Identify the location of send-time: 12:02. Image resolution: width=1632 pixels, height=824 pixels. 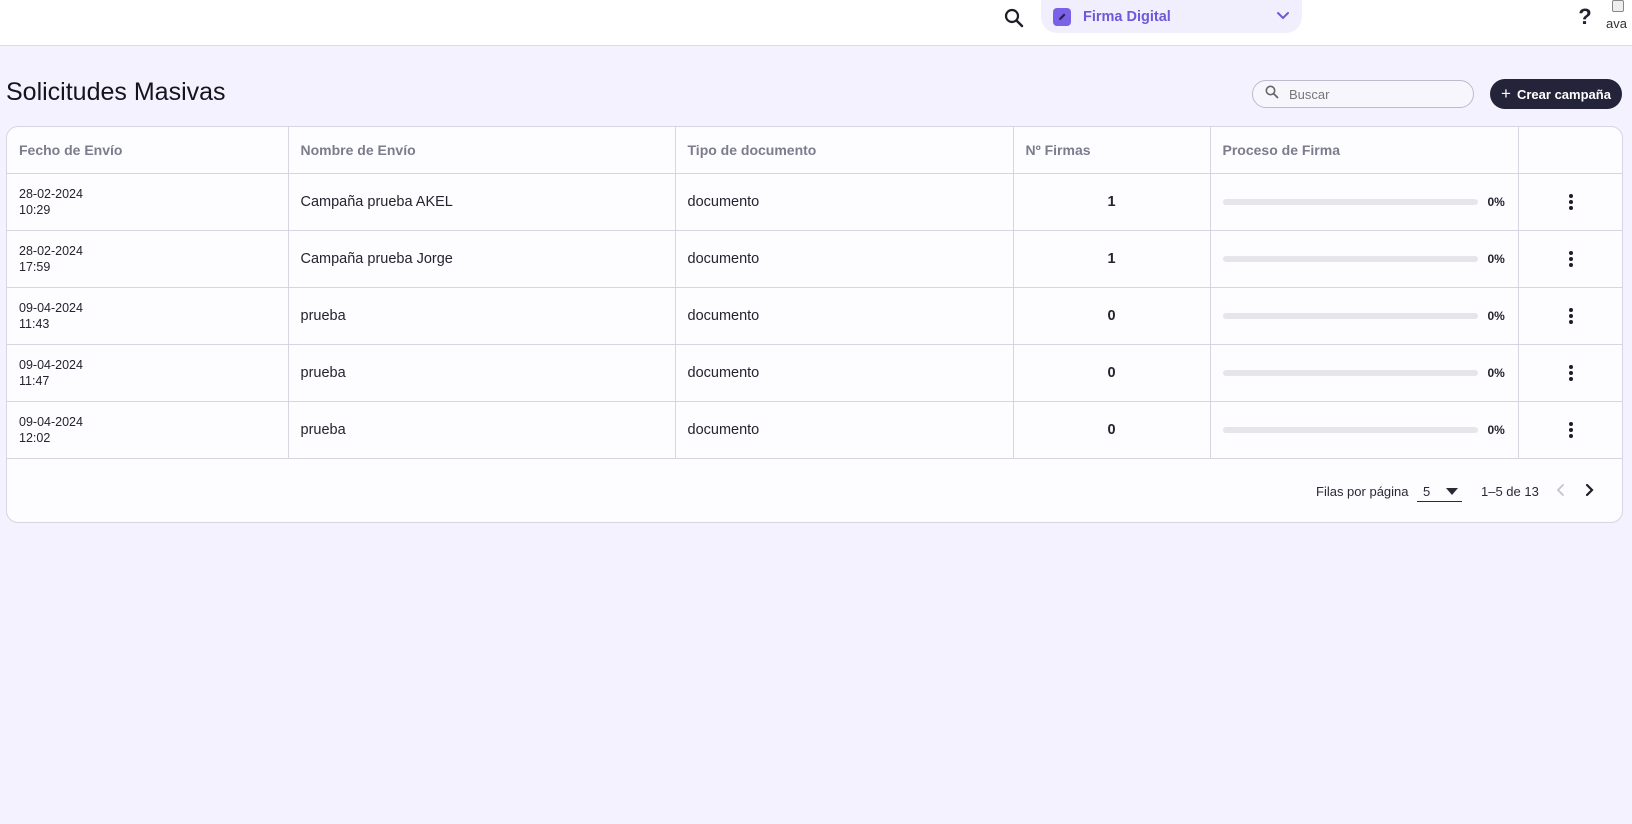
(35, 437).